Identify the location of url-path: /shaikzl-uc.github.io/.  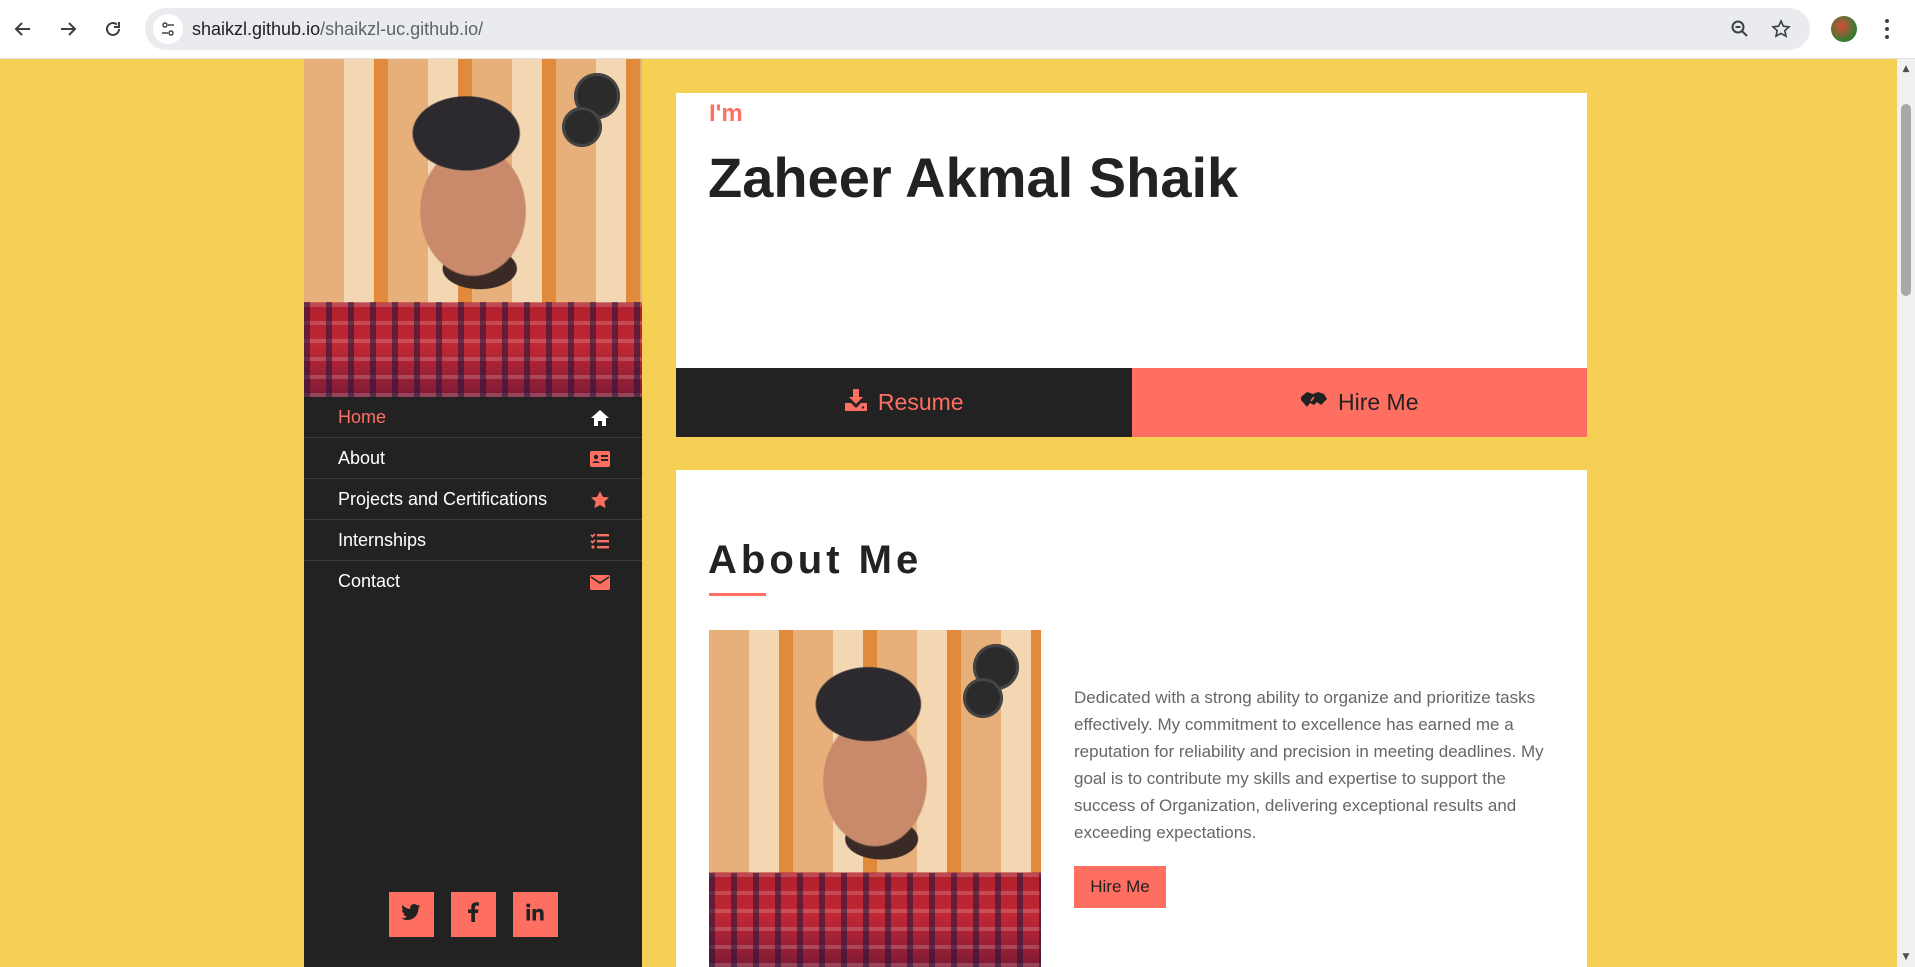
(402, 29).